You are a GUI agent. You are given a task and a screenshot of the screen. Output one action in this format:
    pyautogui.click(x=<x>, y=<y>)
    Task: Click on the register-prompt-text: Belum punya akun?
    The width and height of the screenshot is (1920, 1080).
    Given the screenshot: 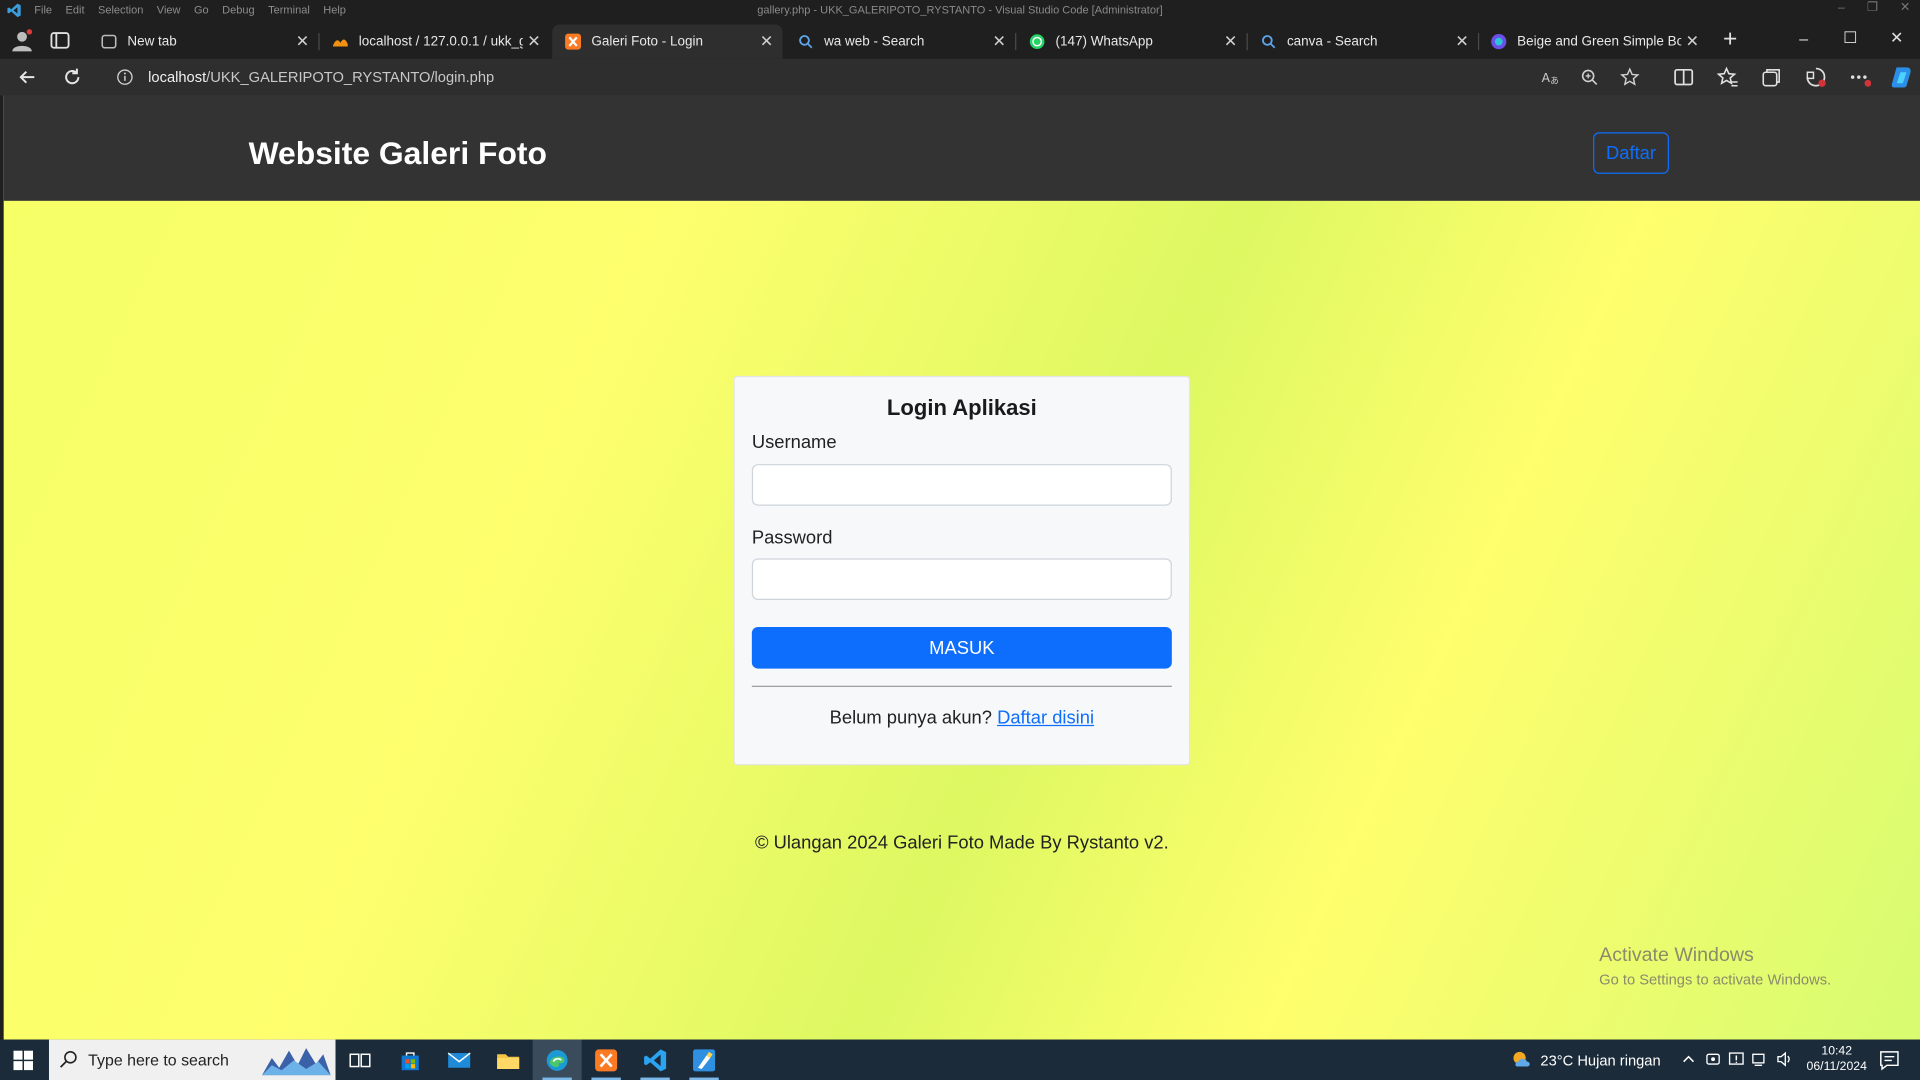 What is the action you would take?
    pyautogui.click(x=910, y=718)
    